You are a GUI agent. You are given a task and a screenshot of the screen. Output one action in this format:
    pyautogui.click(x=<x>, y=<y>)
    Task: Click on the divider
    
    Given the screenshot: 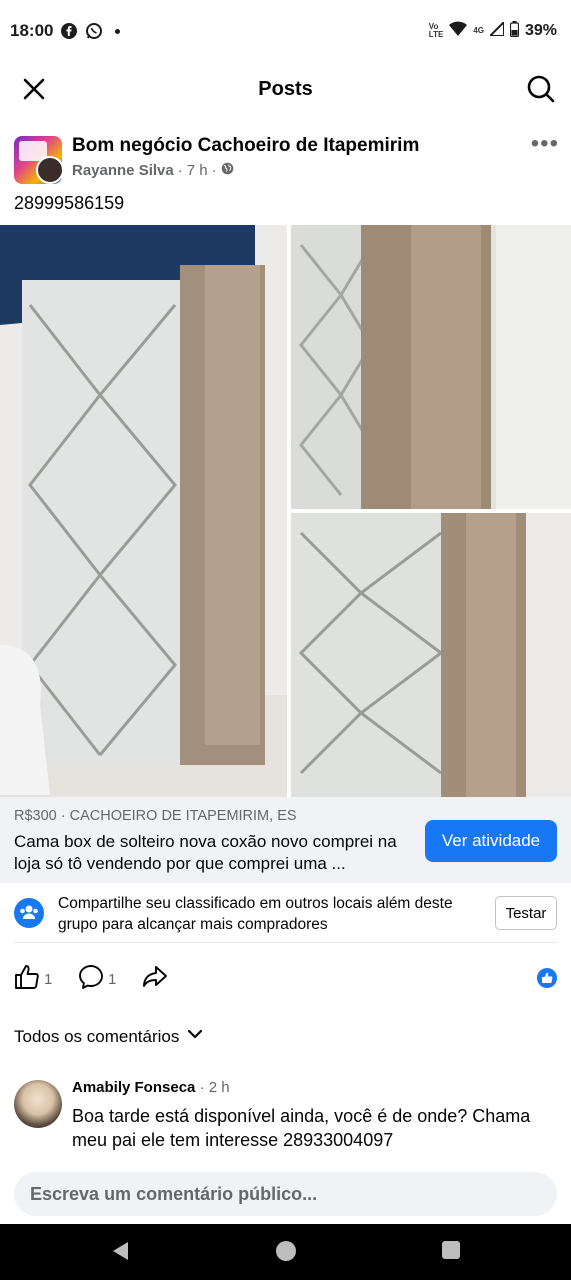 What is the action you would take?
    pyautogui.click(x=285, y=942)
    